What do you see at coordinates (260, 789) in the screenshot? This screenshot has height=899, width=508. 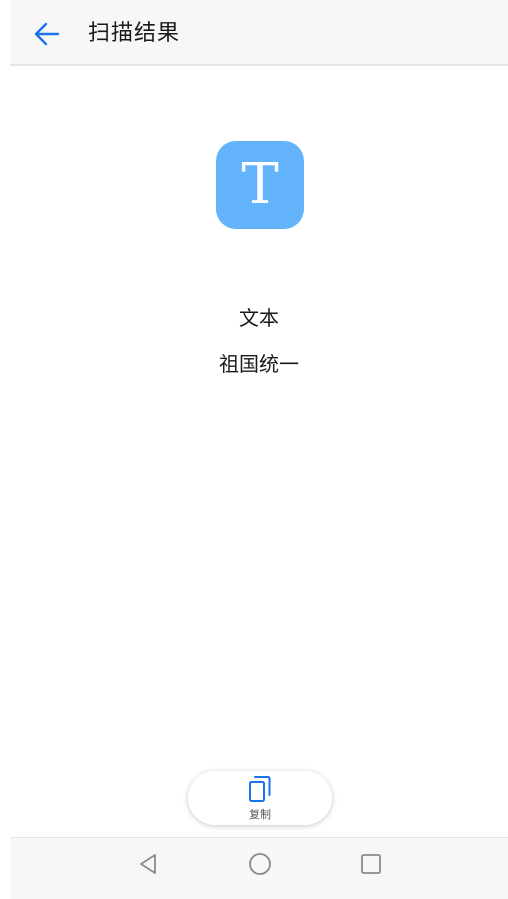 I see `copy-icon` at bounding box center [260, 789].